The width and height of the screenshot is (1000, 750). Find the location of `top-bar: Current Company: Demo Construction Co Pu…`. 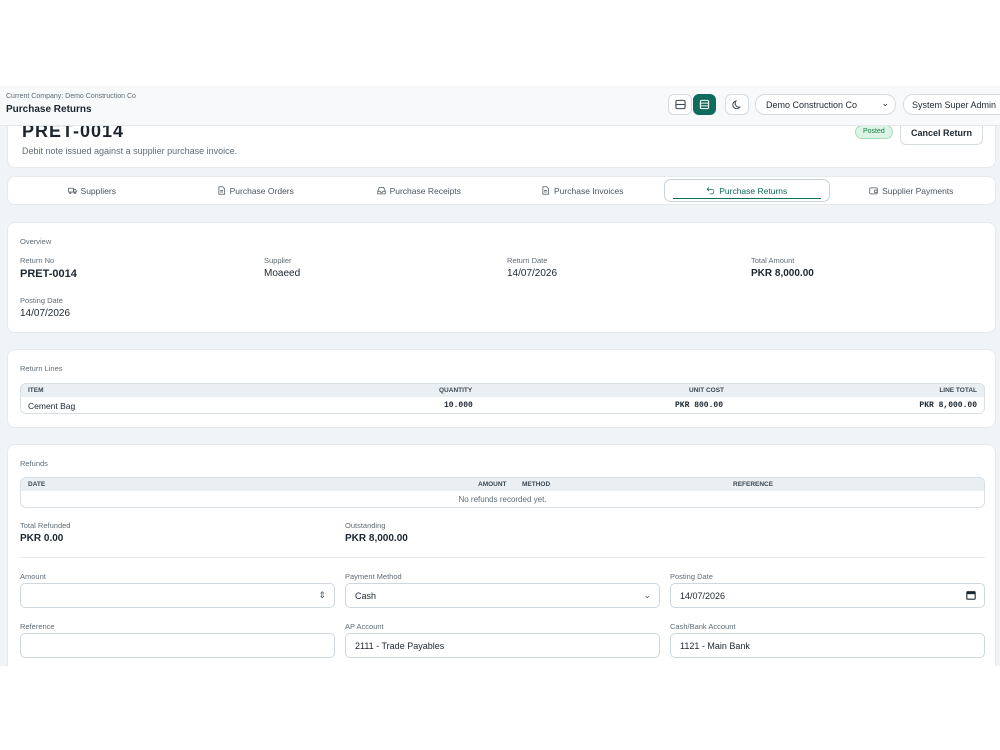

top-bar: Current Company: Demo Construction Co Pu… is located at coordinates (500, 106).